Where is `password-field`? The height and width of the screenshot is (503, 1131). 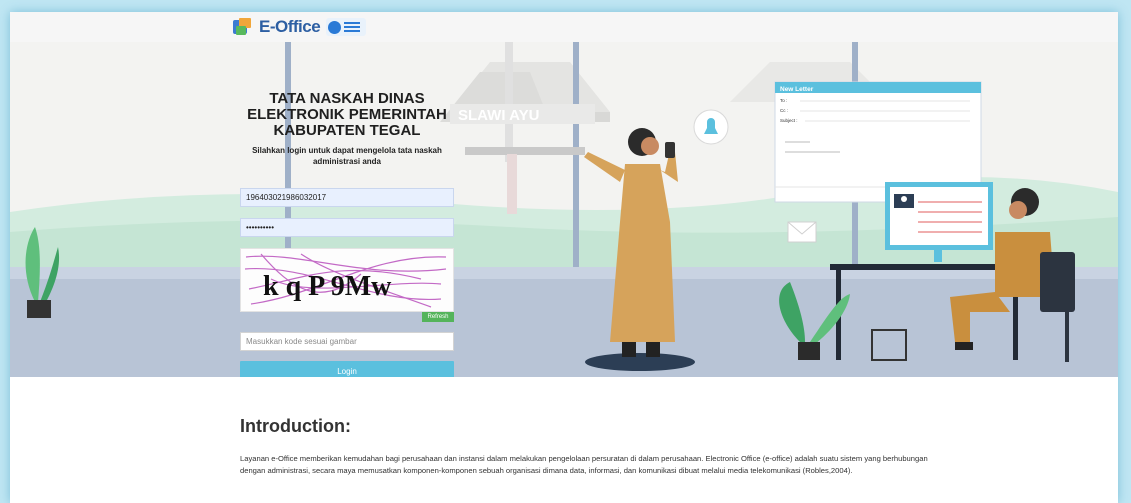
password-field is located at coordinates (347, 227).